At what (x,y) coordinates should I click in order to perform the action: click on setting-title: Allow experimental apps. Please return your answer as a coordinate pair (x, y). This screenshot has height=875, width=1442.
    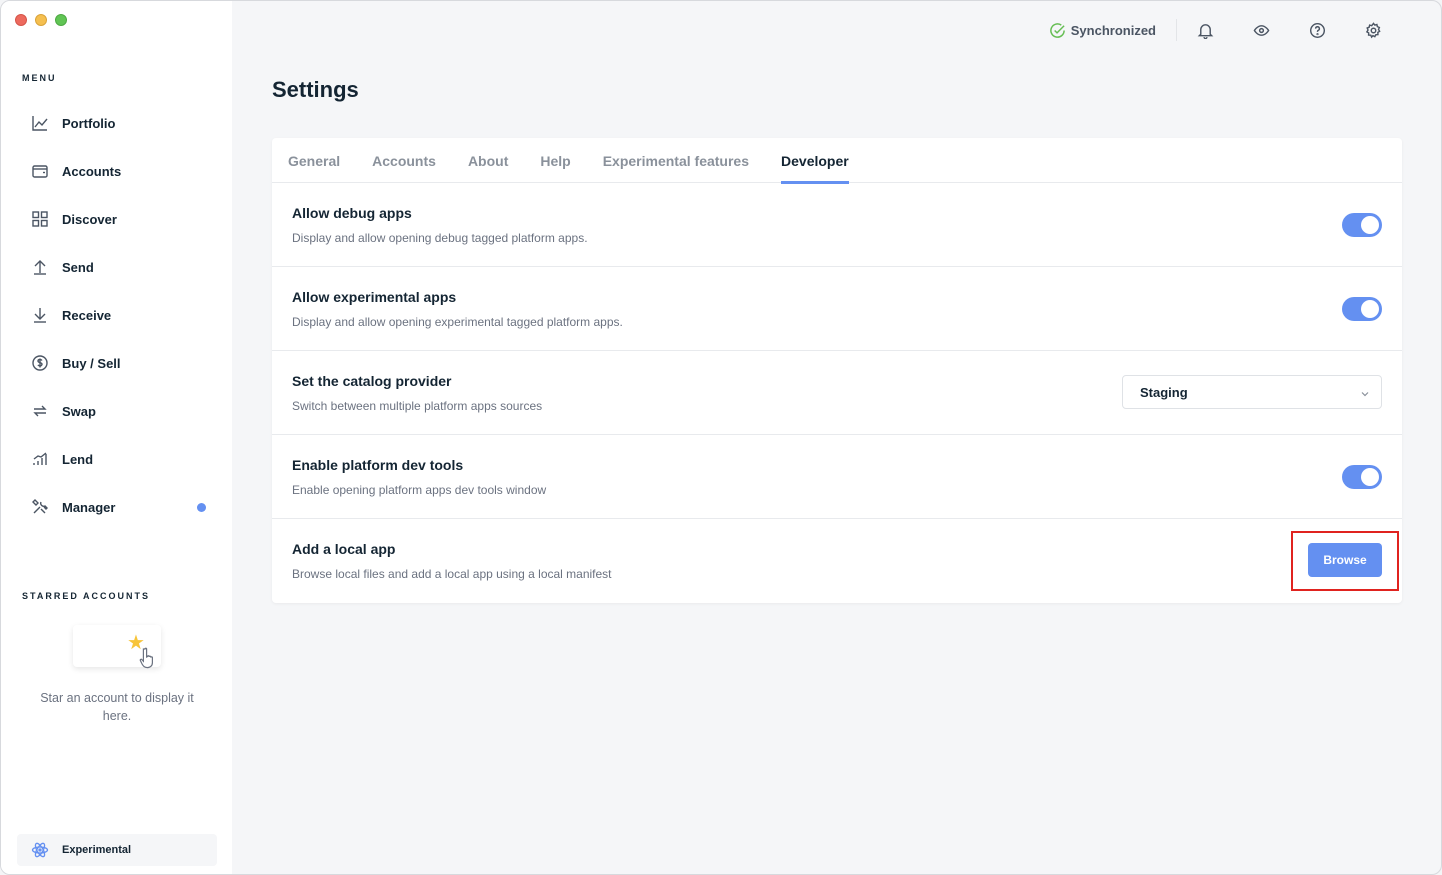
    Looking at the image, I should click on (374, 297).